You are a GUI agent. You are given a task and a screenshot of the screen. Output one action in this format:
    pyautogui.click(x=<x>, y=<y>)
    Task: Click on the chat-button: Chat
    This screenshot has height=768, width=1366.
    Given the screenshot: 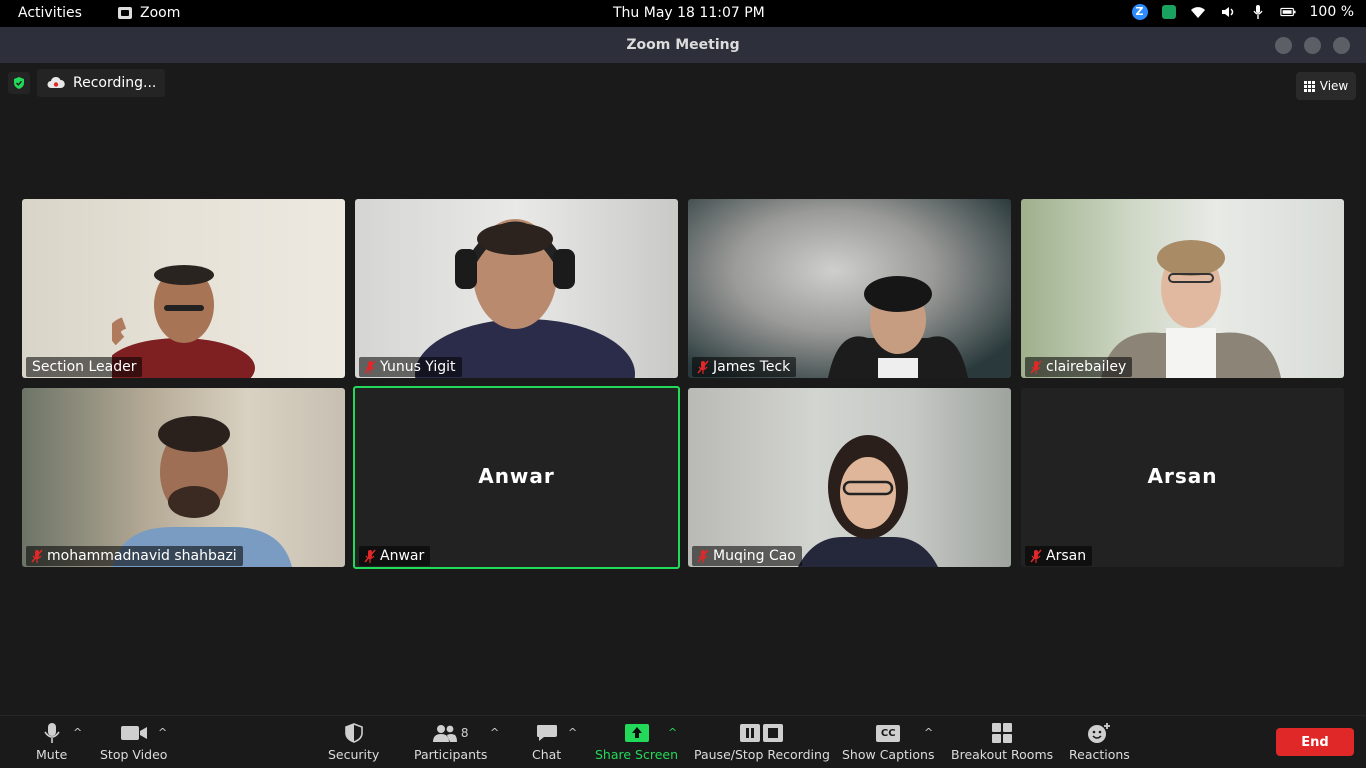 What is the action you would take?
    pyautogui.click(x=546, y=742)
    